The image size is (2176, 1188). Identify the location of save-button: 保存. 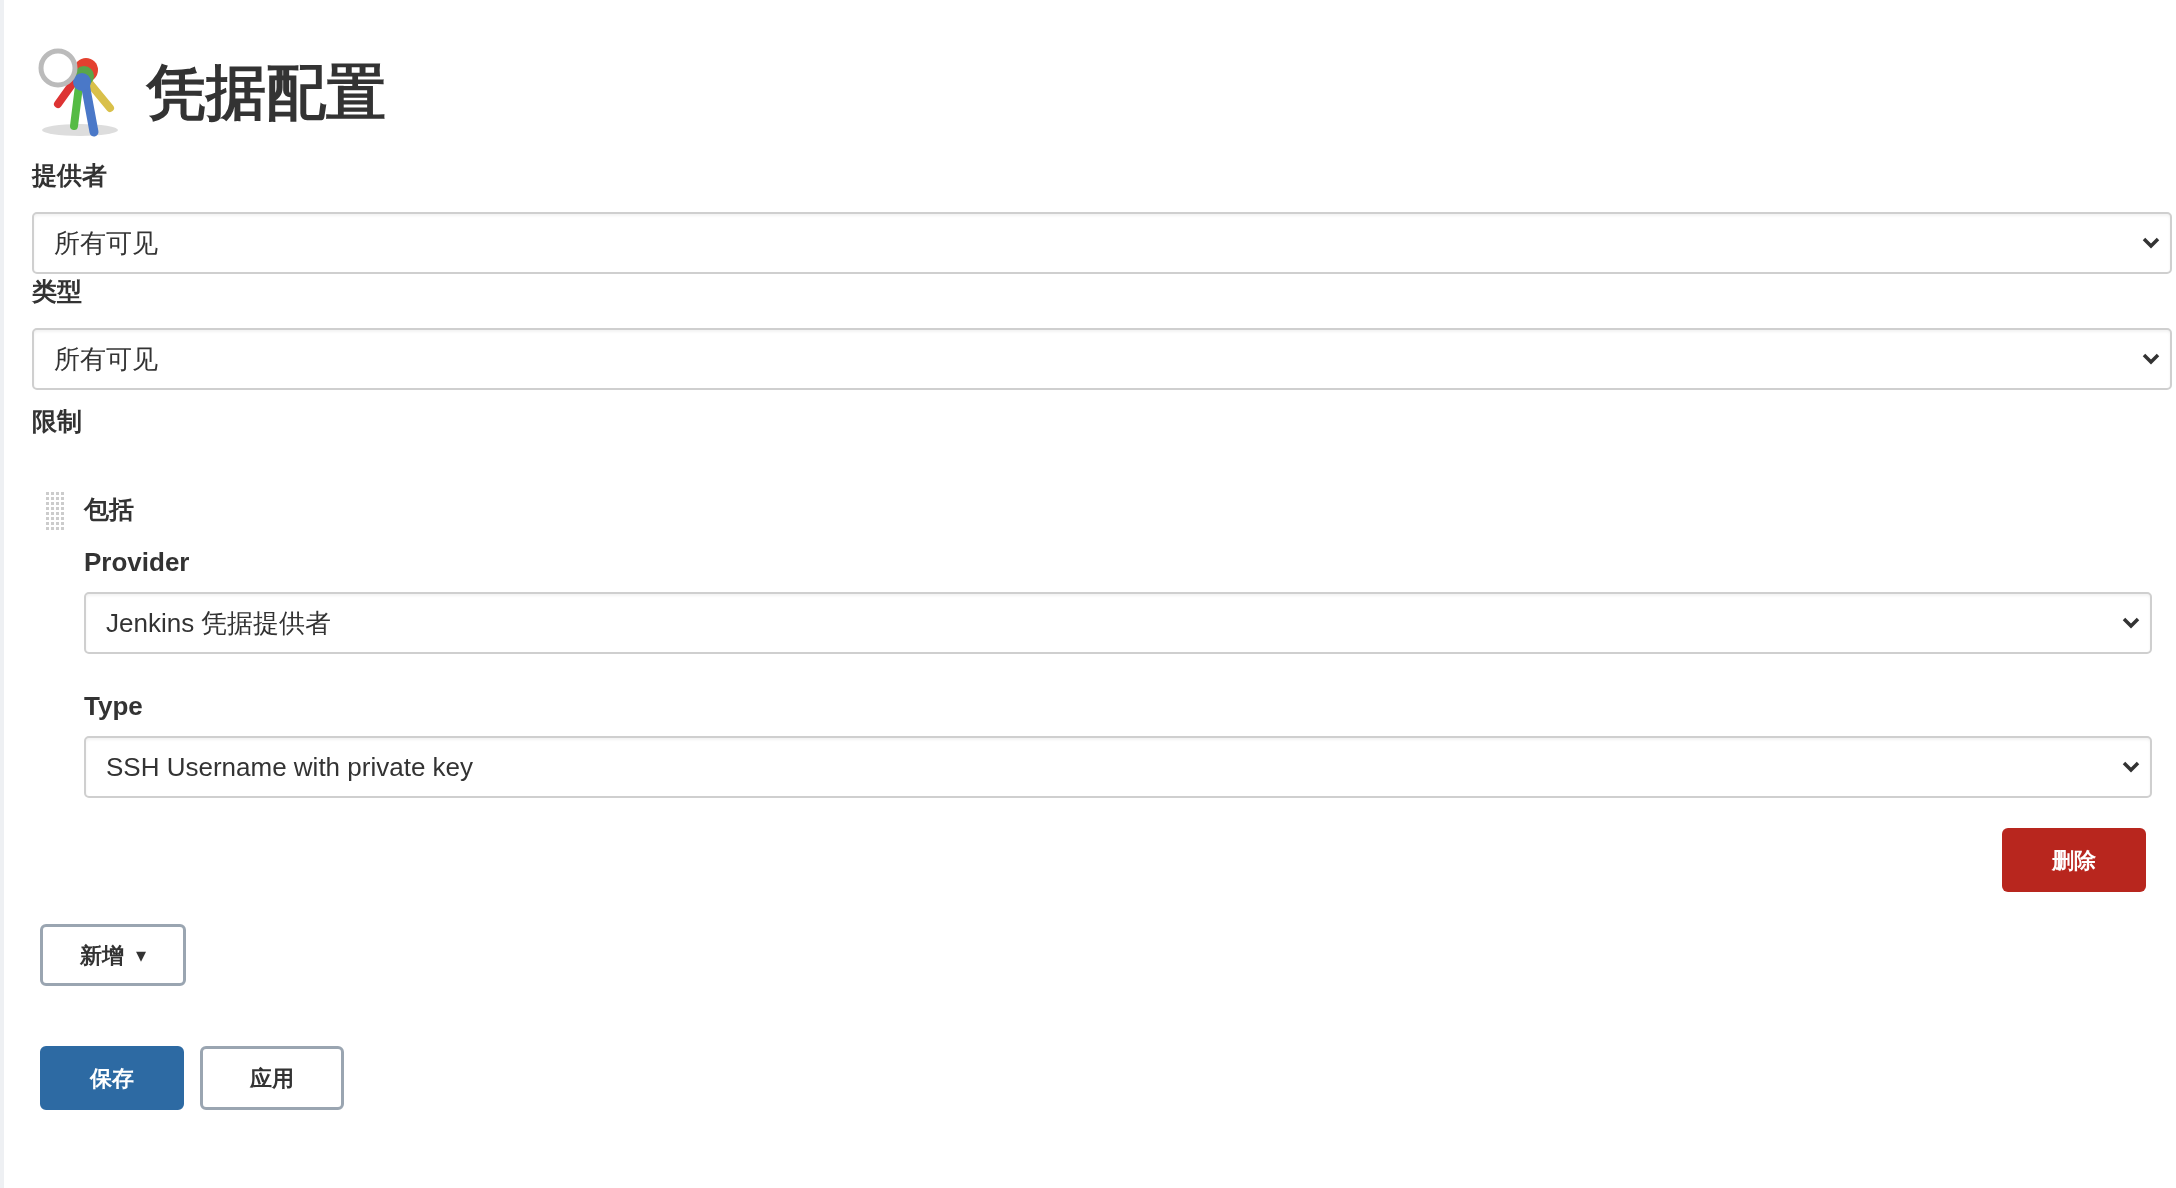
(112, 1078).